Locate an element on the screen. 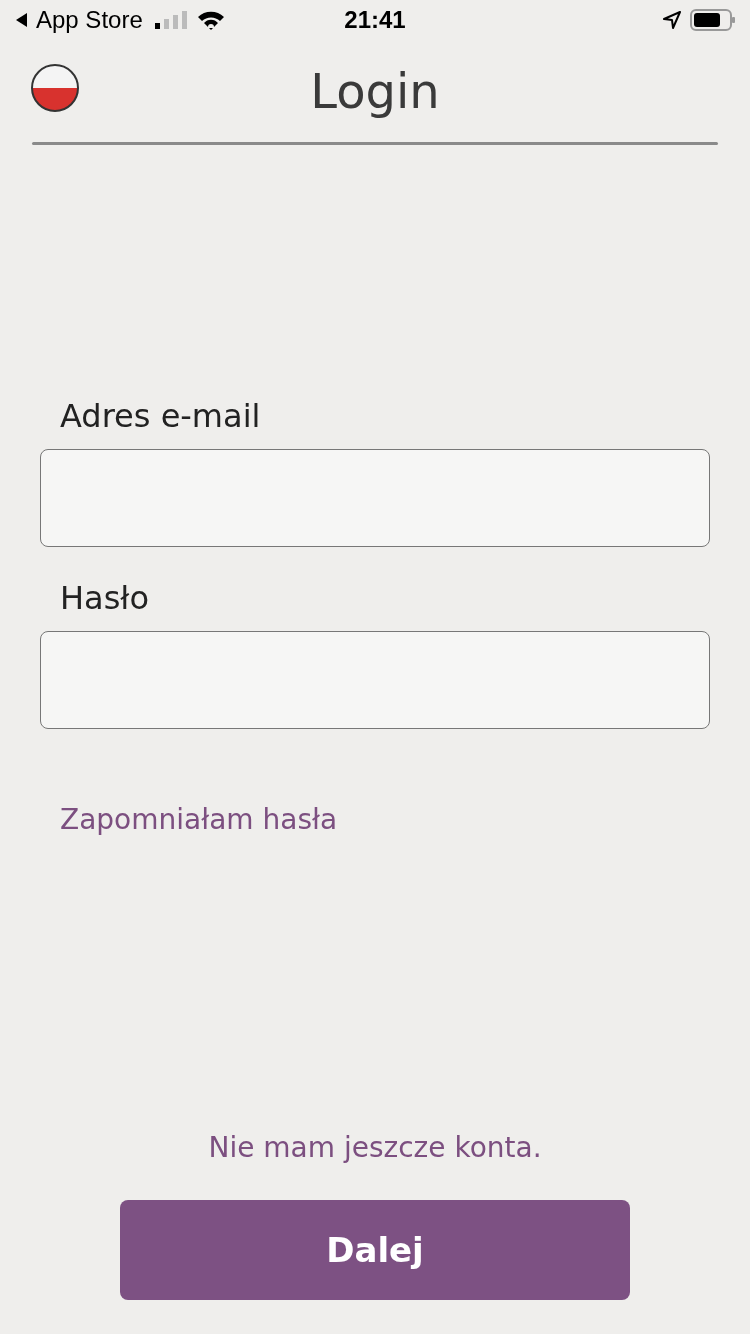 This screenshot has width=750, height=1334. field-label: Hasło is located at coordinates (104, 598).